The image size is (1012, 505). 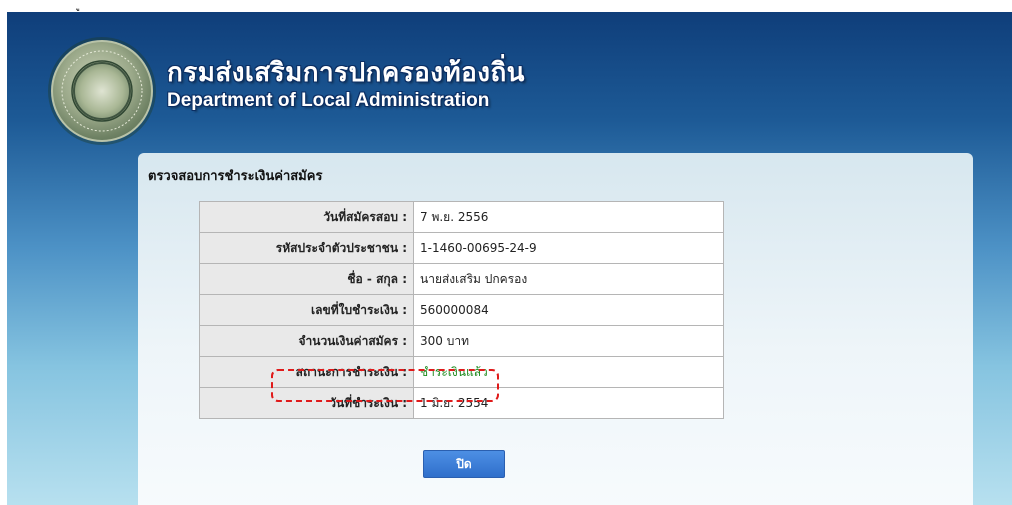 I want to click on table-row: ชื่อ - สกุล : นายส่งเสริม ปกครอง, so click(x=461, y=279).